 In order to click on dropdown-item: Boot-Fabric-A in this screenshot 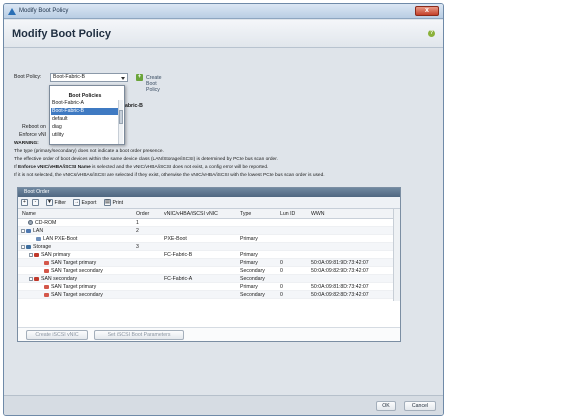, I will do `click(85, 103)`.